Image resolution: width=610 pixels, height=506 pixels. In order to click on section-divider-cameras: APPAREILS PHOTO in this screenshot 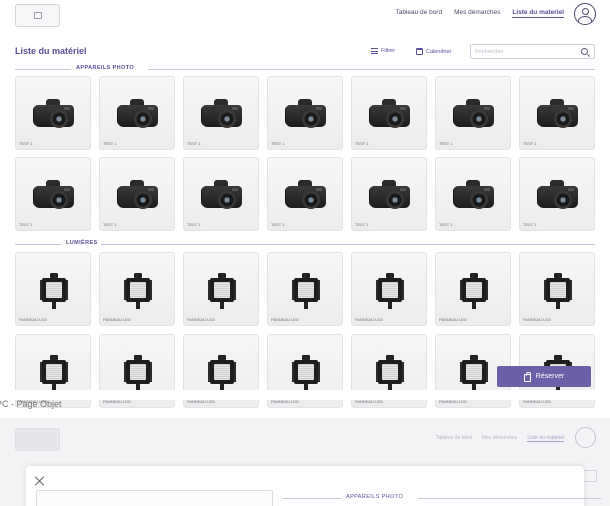, I will do `click(305, 70)`.